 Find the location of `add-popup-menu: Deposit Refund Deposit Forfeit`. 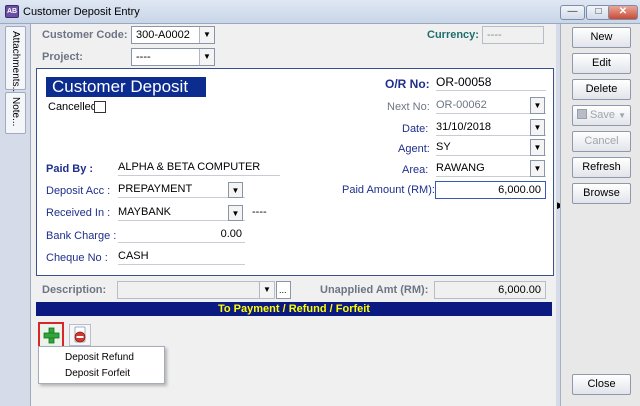

add-popup-menu: Deposit Refund Deposit Forfeit is located at coordinates (101, 365).